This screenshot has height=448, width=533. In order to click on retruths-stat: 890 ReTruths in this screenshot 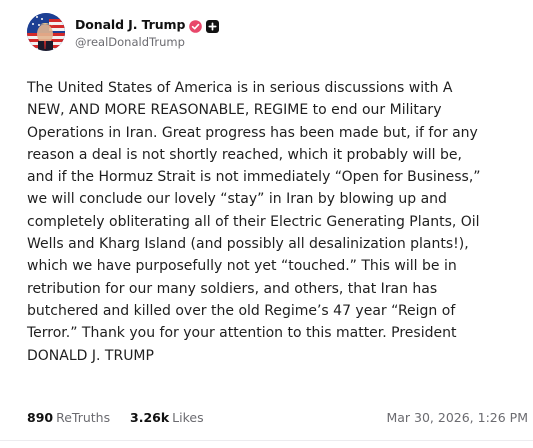, I will do `click(68, 417)`.